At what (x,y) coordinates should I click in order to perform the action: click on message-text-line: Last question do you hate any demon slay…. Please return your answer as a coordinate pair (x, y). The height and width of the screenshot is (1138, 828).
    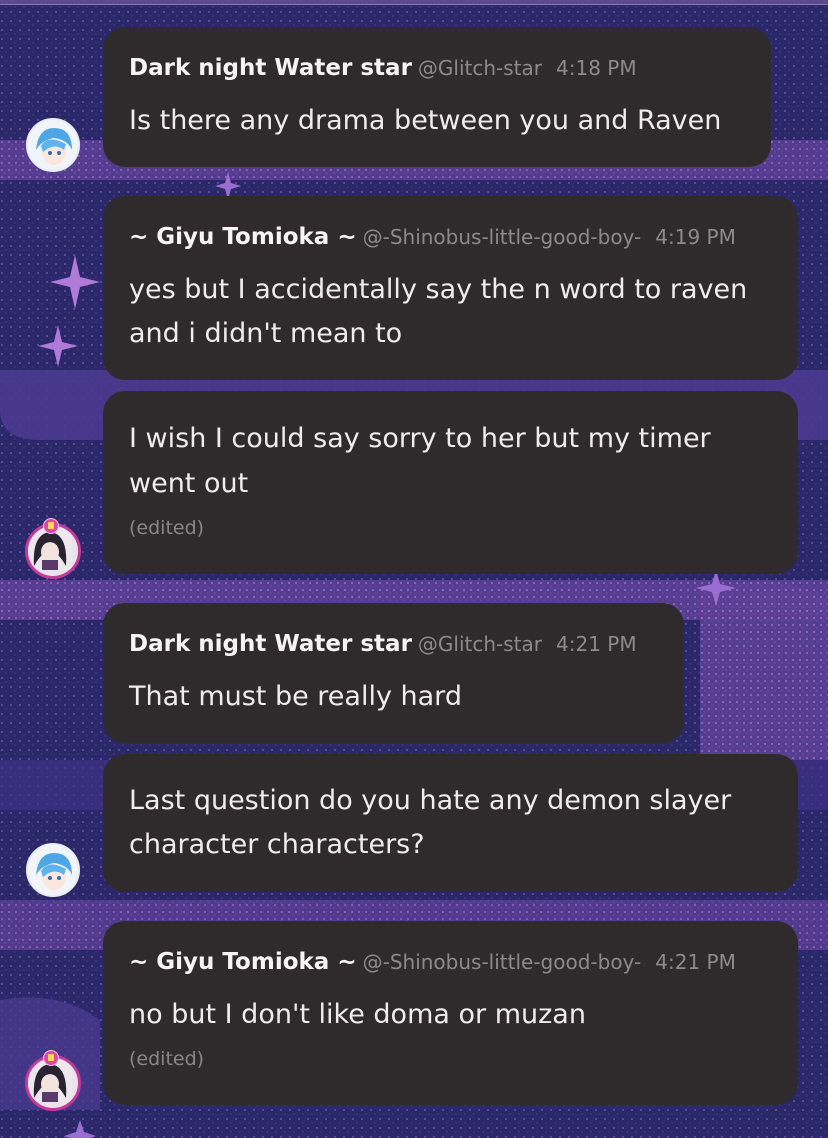
    Looking at the image, I should click on (430, 800).